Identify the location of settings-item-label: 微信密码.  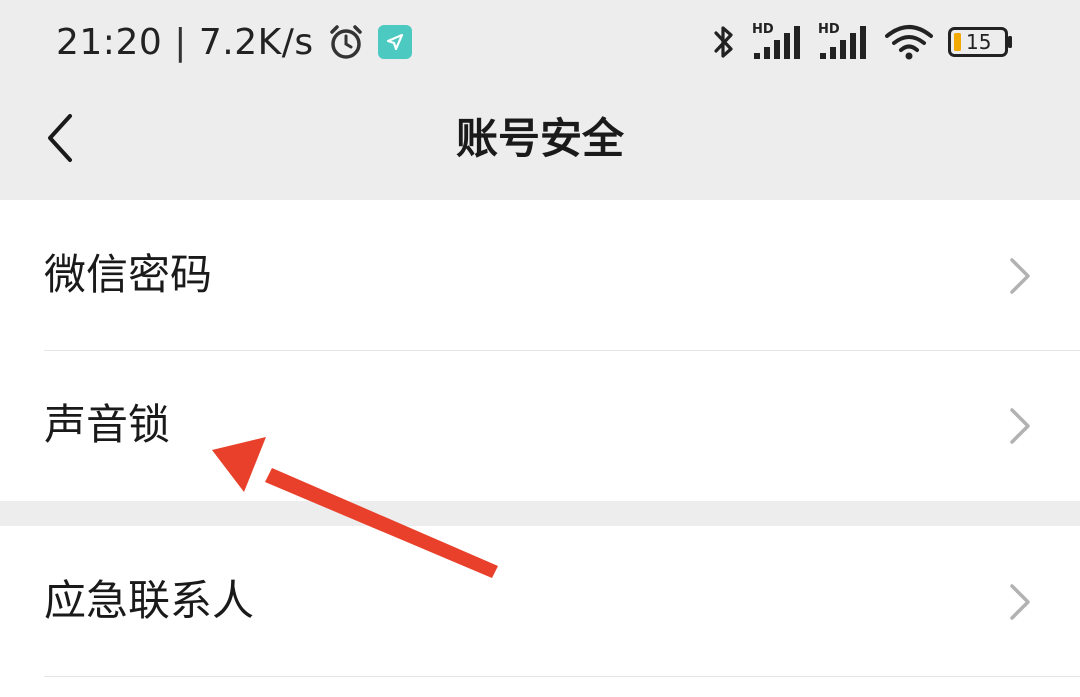
(128, 274).